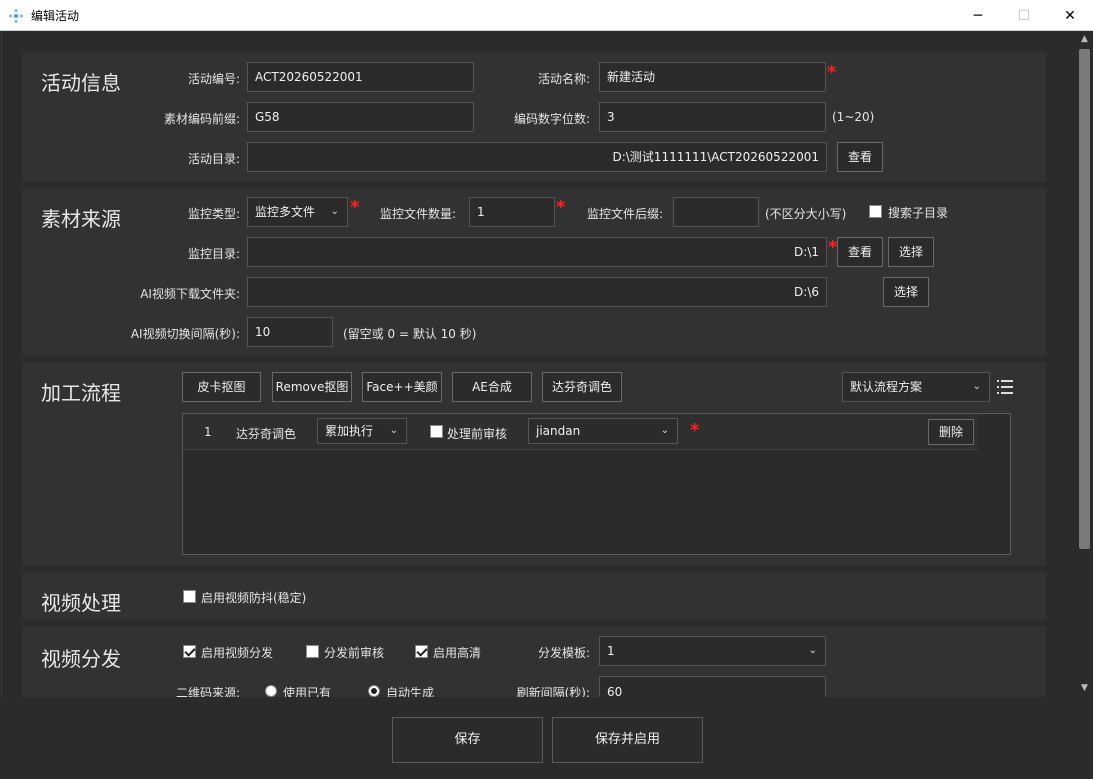 The width and height of the screenshot is (1093, 779). What do you see at coordinates (189, 651) in the screenshot?
I see `enable-distribute-checkbox` at bounding box center [189, 651].